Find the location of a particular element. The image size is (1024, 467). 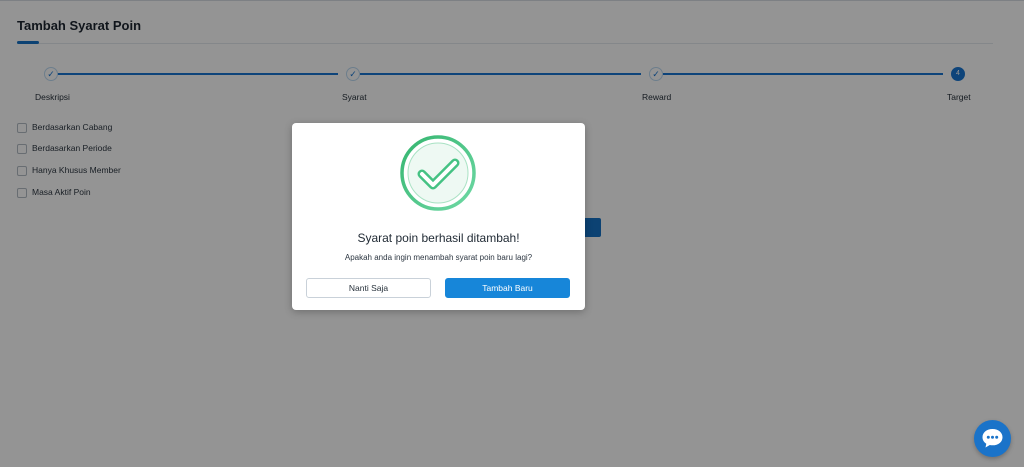

chat-button is located at coordinates (992, 438).